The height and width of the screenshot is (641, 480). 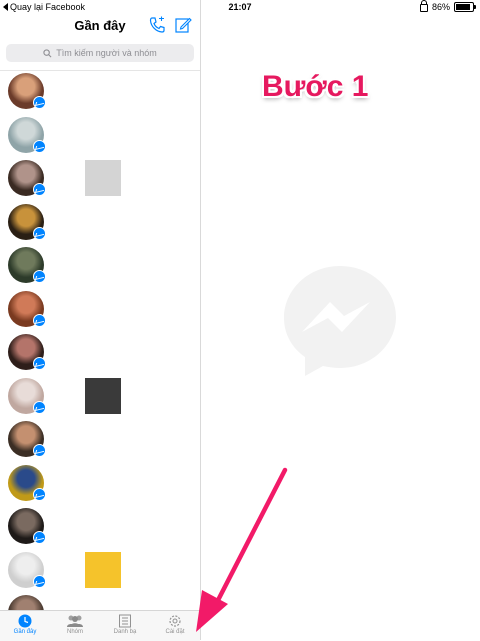 I want to click on tab-groups-label: Nhóm, so click(x=74, y=632).